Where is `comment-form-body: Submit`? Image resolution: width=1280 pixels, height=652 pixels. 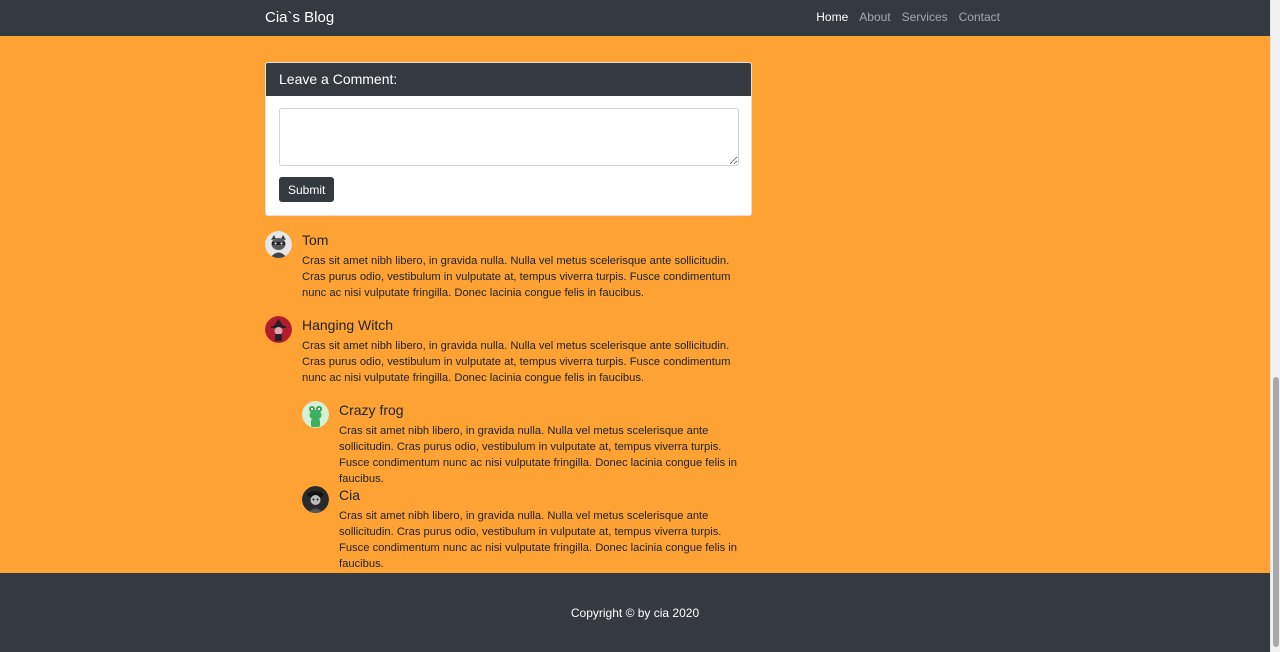 comment-form-body: Submit is located at coordinates (508, 155).